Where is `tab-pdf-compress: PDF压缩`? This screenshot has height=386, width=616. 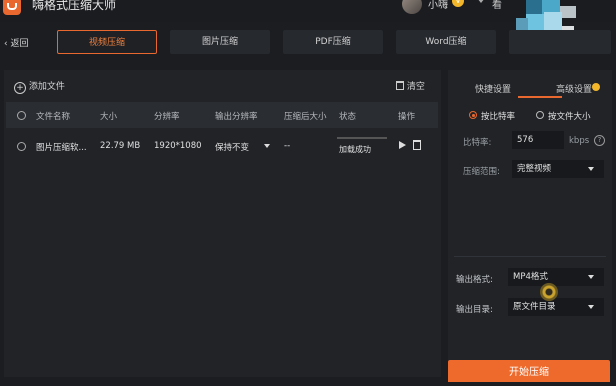
tab-pdf-compress: PDF压缩 is located at coordinates (333, 42).